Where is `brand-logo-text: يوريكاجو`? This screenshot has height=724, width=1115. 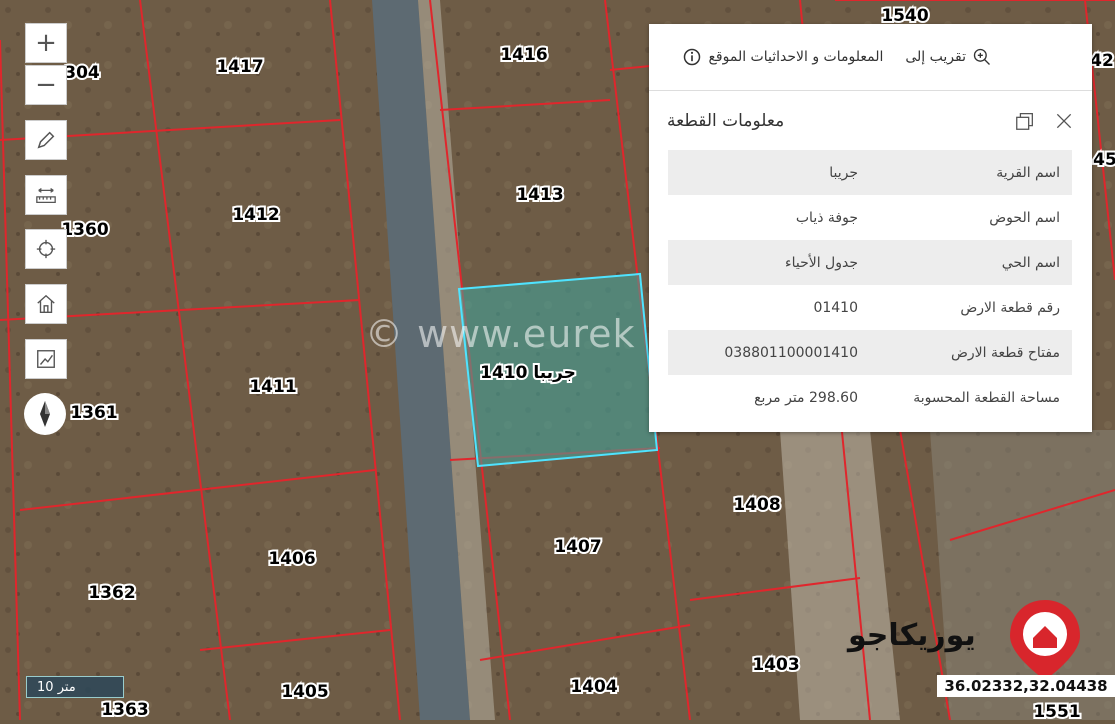 brand-logo-text: يوريكاجو is located at coordinates (912, 635).